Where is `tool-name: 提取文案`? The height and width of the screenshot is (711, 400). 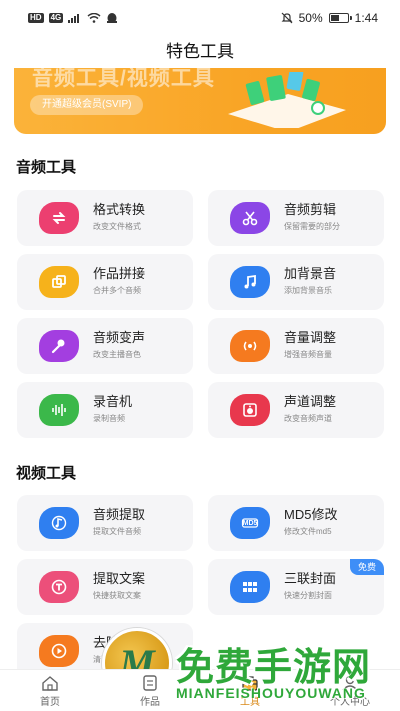 tool-name: 提取文案 is located at coordinates (119, 578).